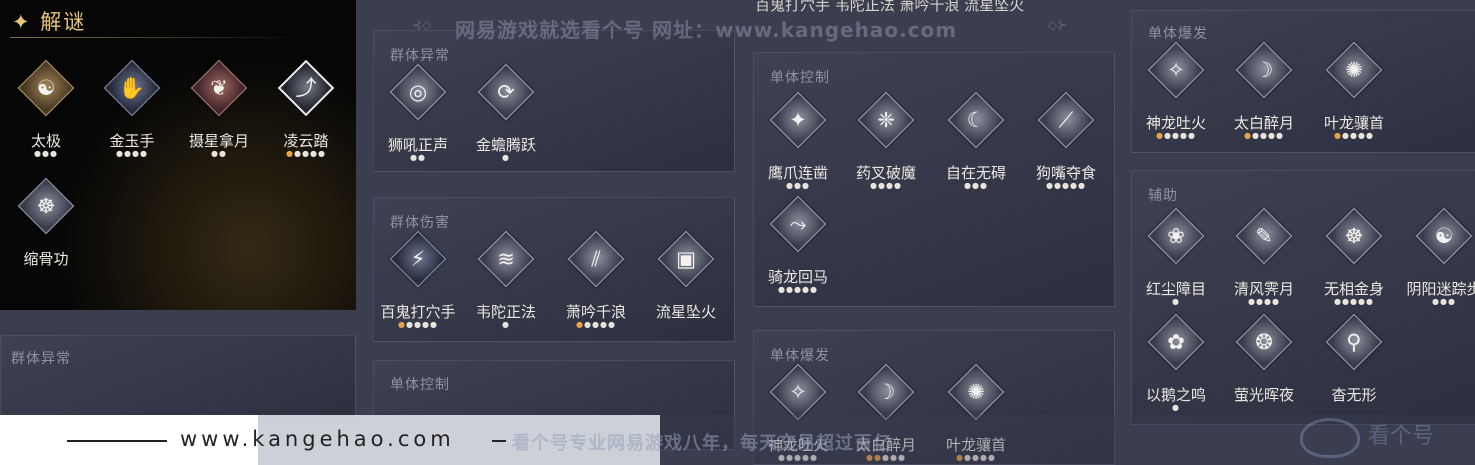 The height and width of the screenshot is (465, 1475). I want to click on skill-group-damage-0: ⚡ 百鬼打穴手 ●●●●●, so click(418, 287).